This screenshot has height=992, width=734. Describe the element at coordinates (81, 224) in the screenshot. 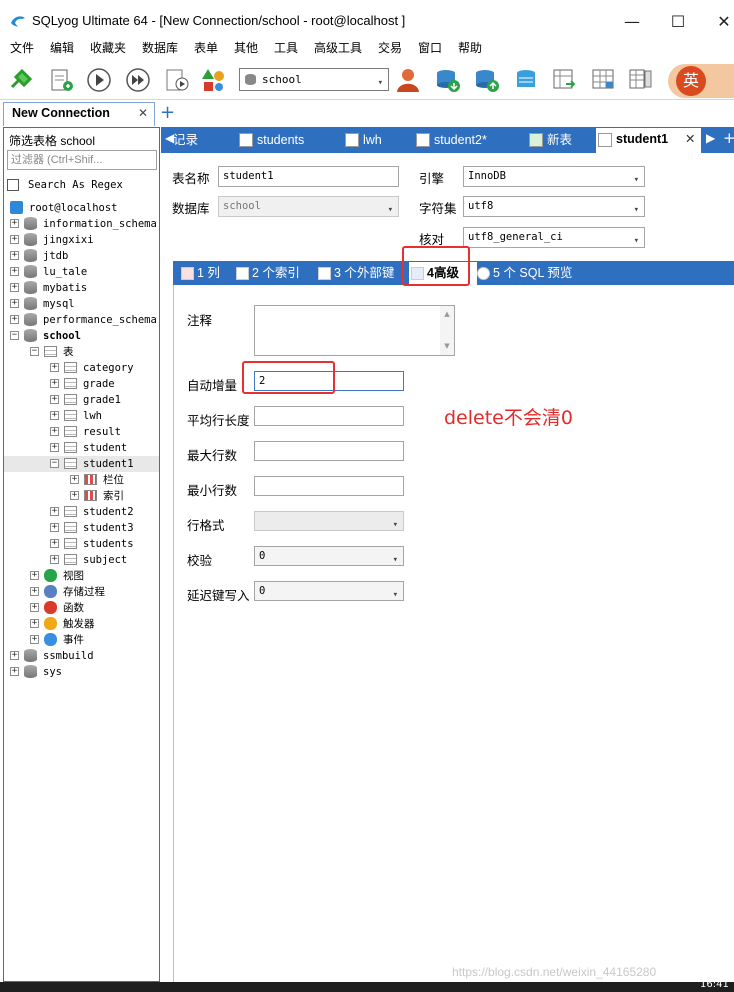

I see `tree-database: + information_schema` at that location.